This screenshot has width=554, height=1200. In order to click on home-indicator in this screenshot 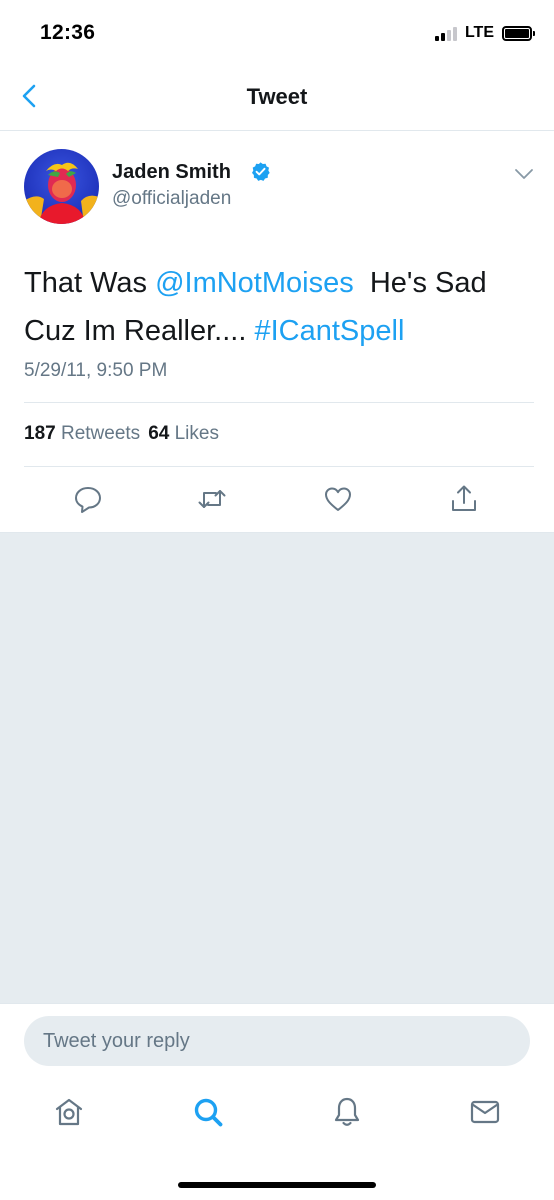, I will do `click(277, 1185)`.